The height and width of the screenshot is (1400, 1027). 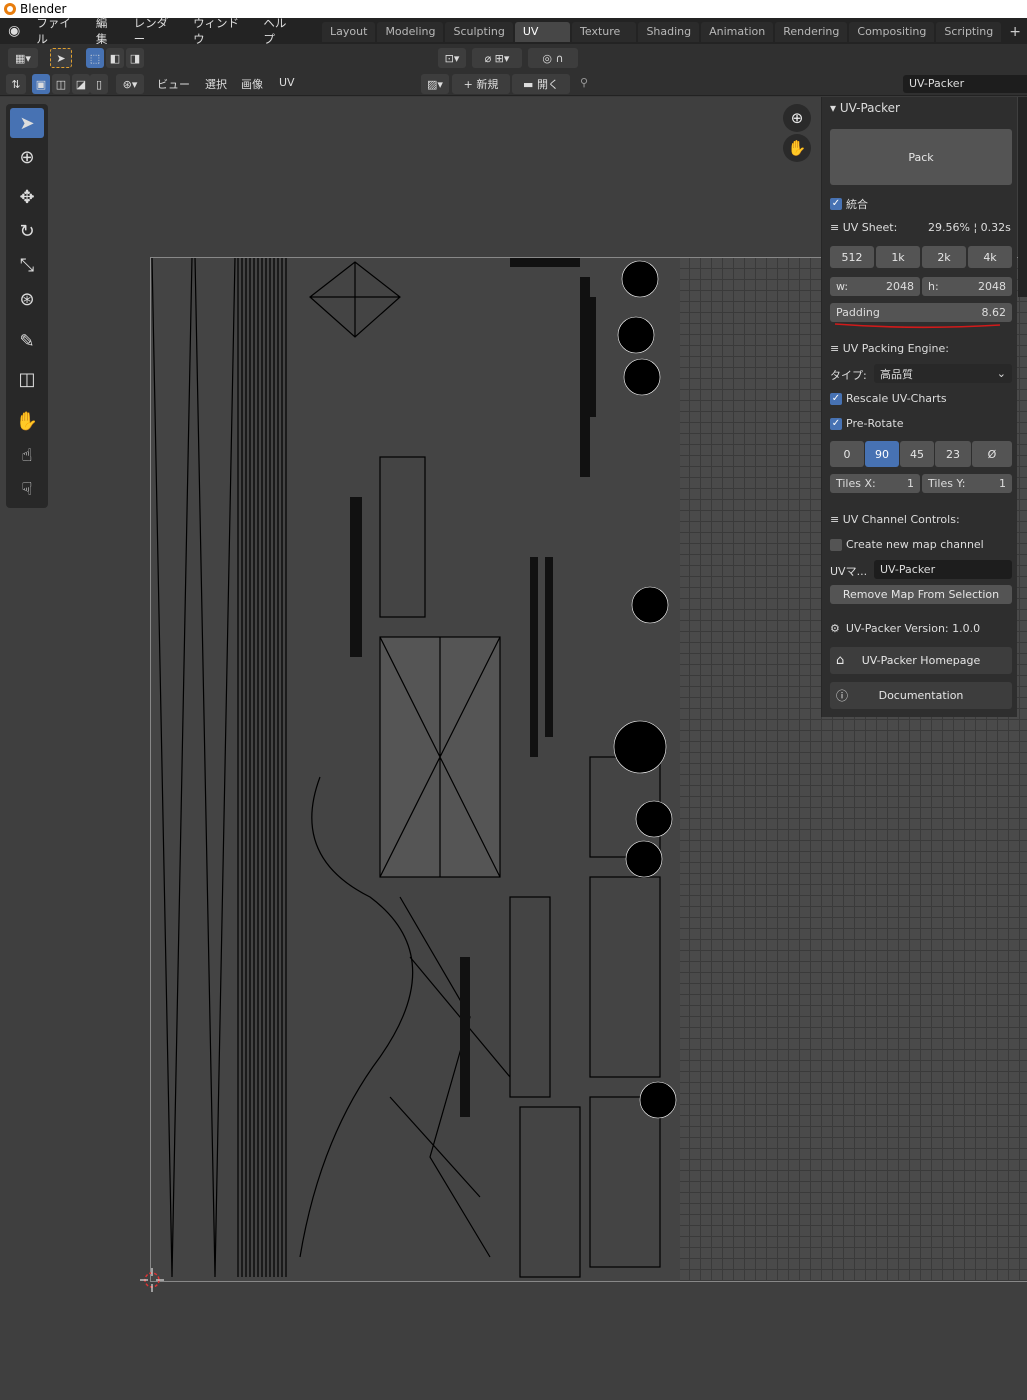 I want to click on face-select-icon: ◪, so click(x=81, y=84).